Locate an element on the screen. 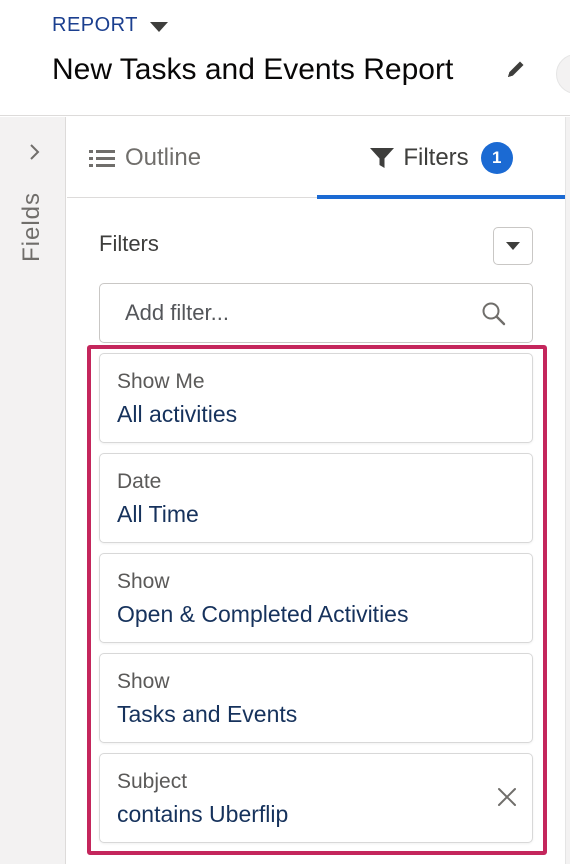  filter-label: Date is located at coordinates (139, 481).